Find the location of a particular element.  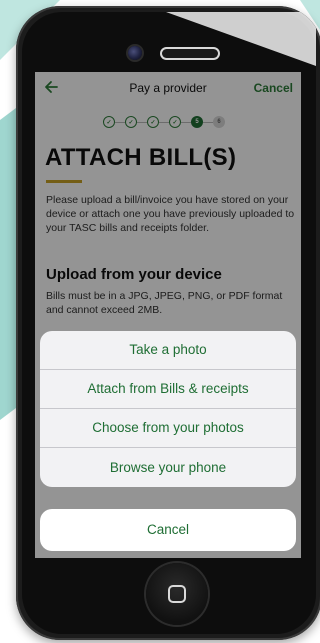

attach-from-bills-option: Attach from Bills & receipts is located at coordinates (168, 389).